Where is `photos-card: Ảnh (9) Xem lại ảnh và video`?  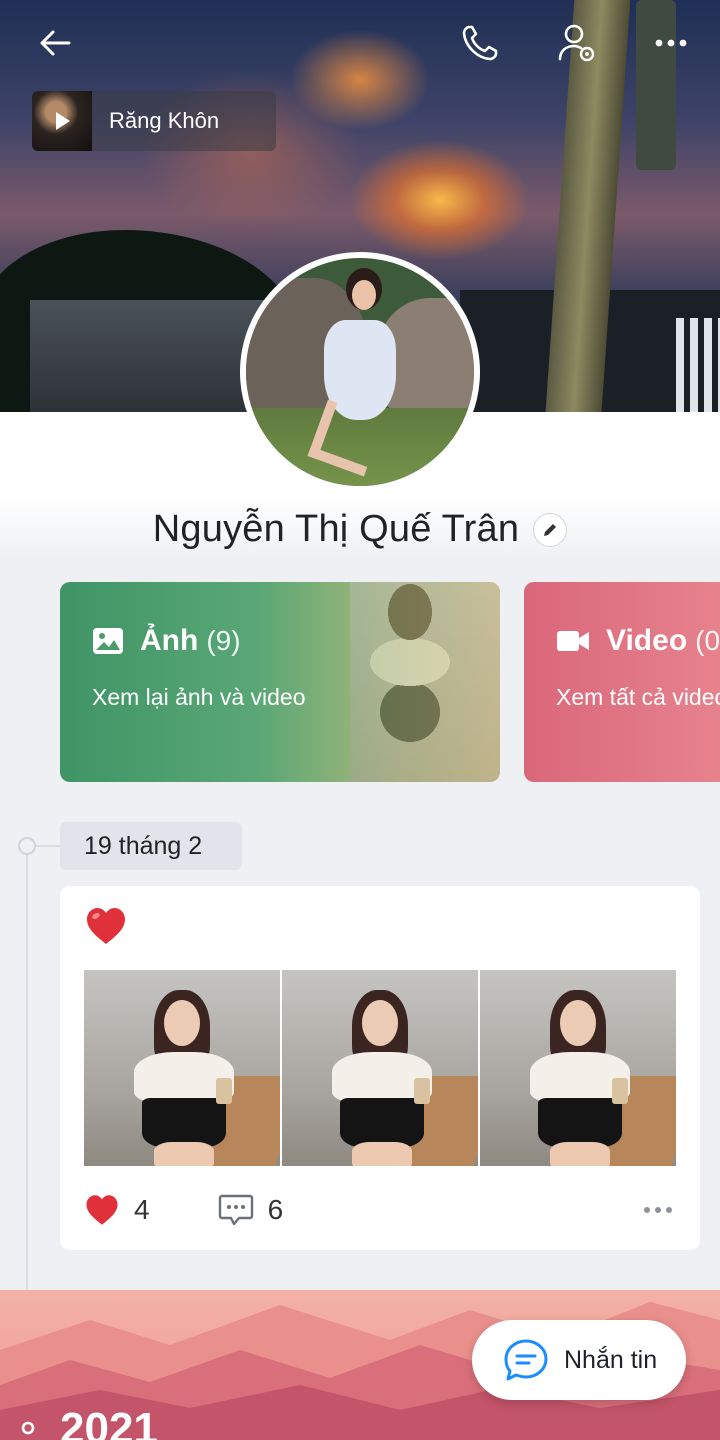
photos-card: Ảnh (9) Xem lại ảnh và video is located at coordinates (280, 682).